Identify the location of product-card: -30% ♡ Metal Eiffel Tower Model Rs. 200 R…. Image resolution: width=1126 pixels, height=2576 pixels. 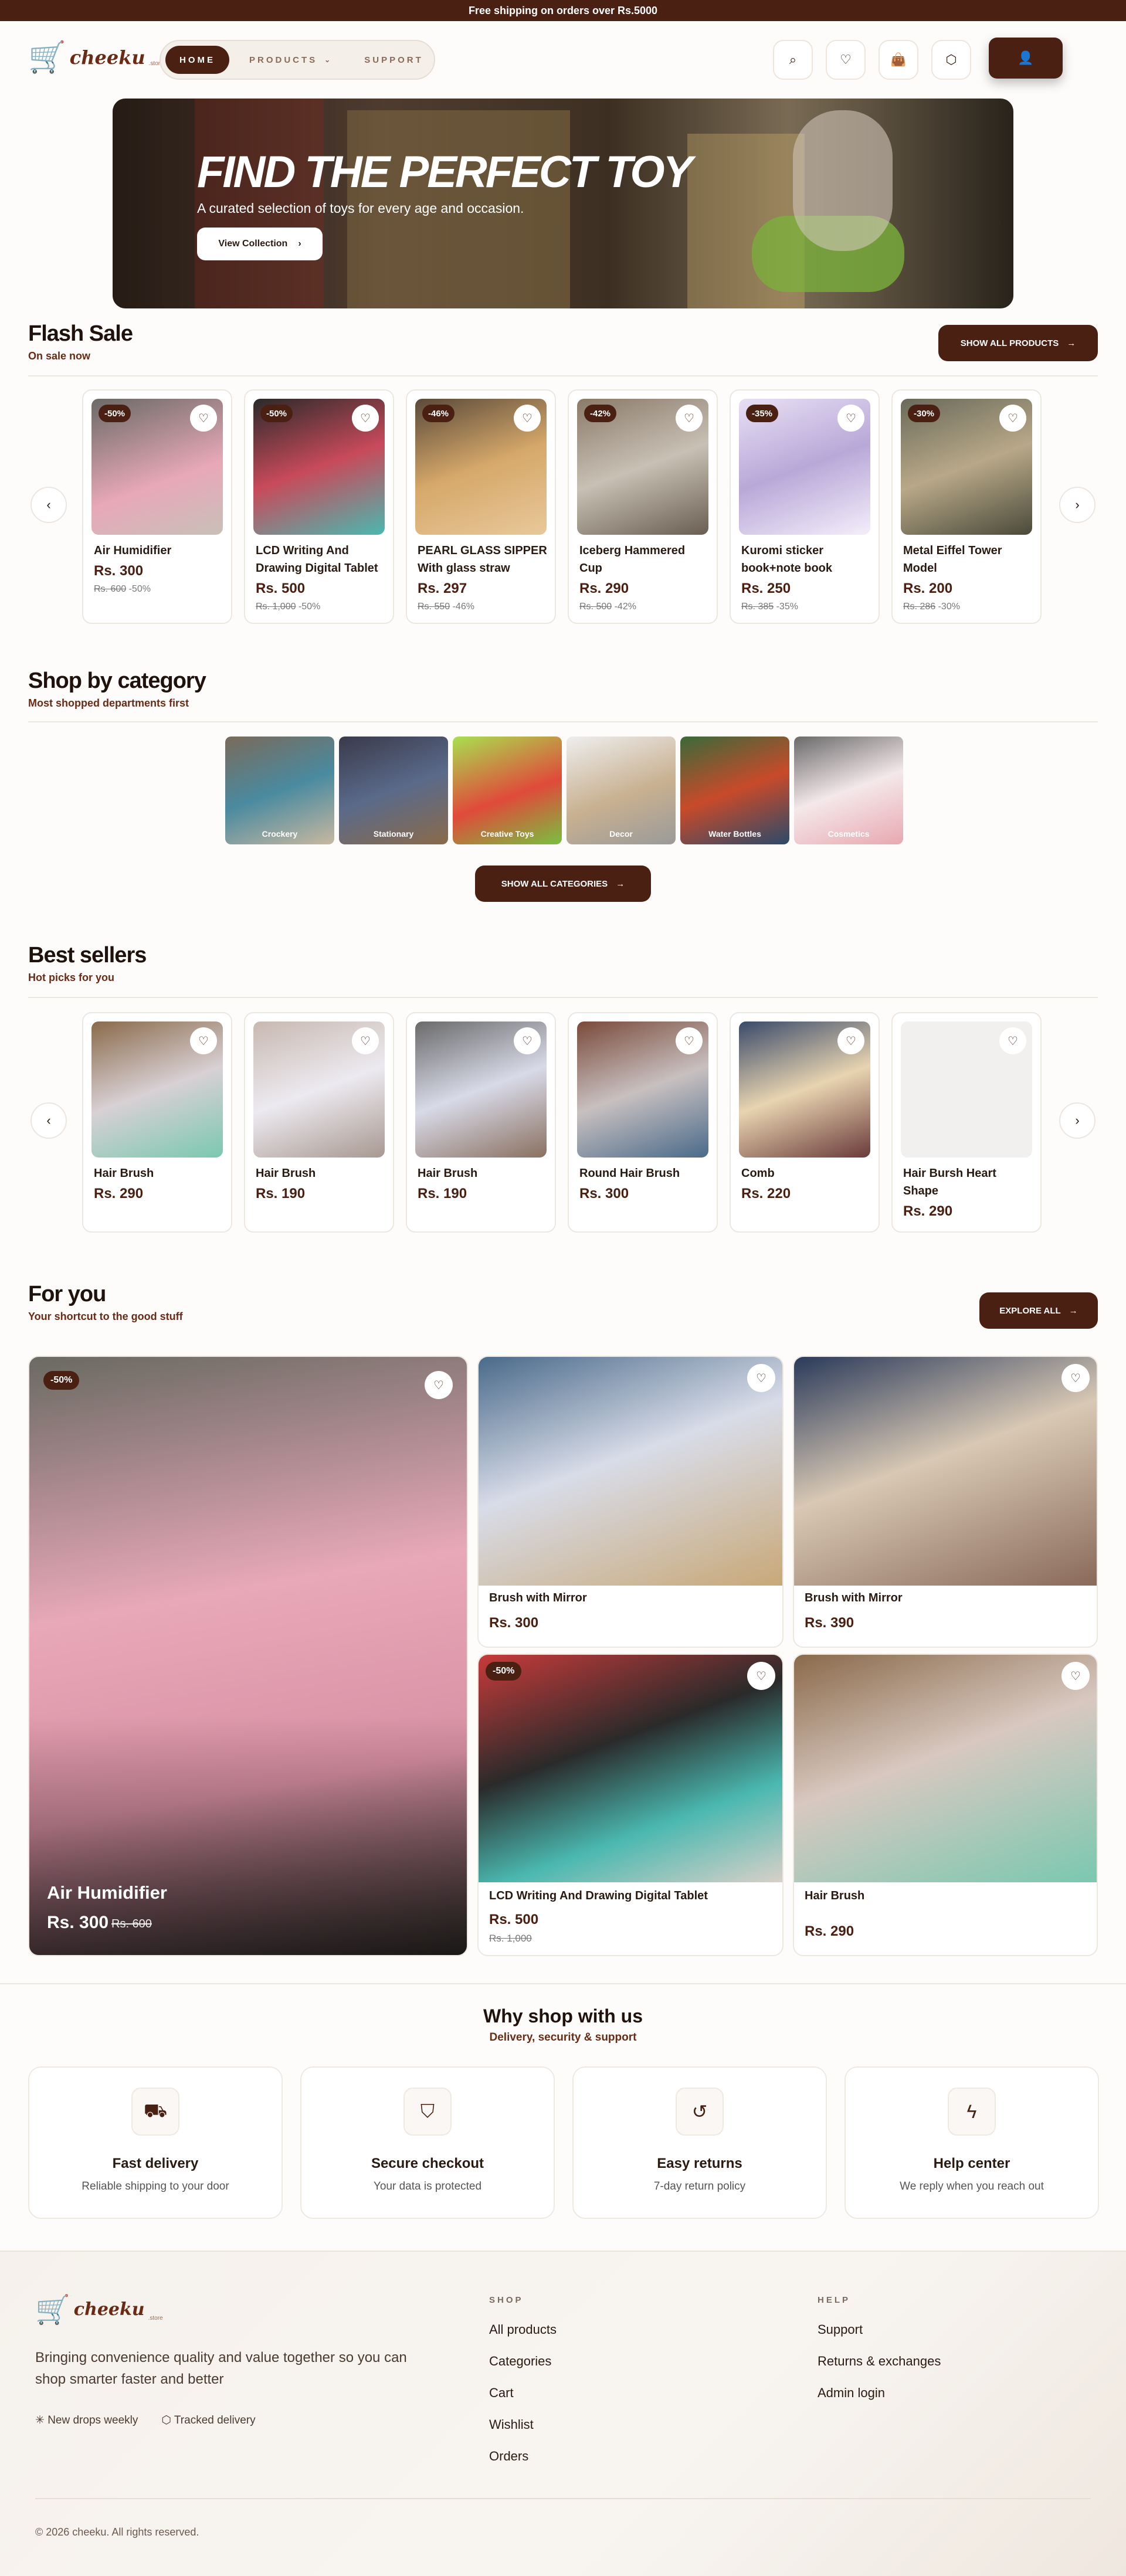
(966, 506).